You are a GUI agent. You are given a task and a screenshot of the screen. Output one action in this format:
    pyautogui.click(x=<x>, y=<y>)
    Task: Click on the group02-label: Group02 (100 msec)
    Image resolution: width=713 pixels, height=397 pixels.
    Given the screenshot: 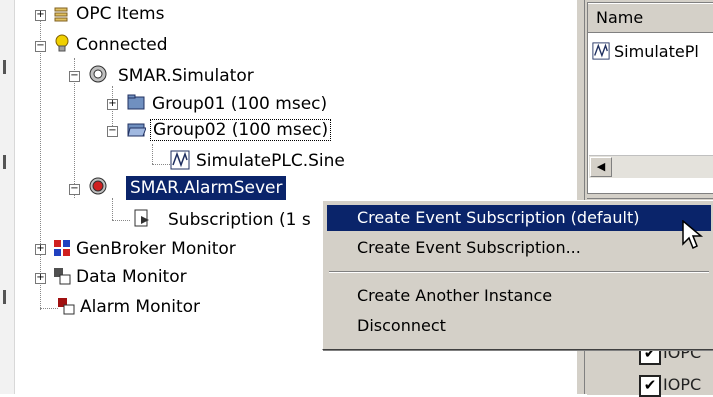 What is the action you would take?
    pyautogui.click(x=241, y=130)
    